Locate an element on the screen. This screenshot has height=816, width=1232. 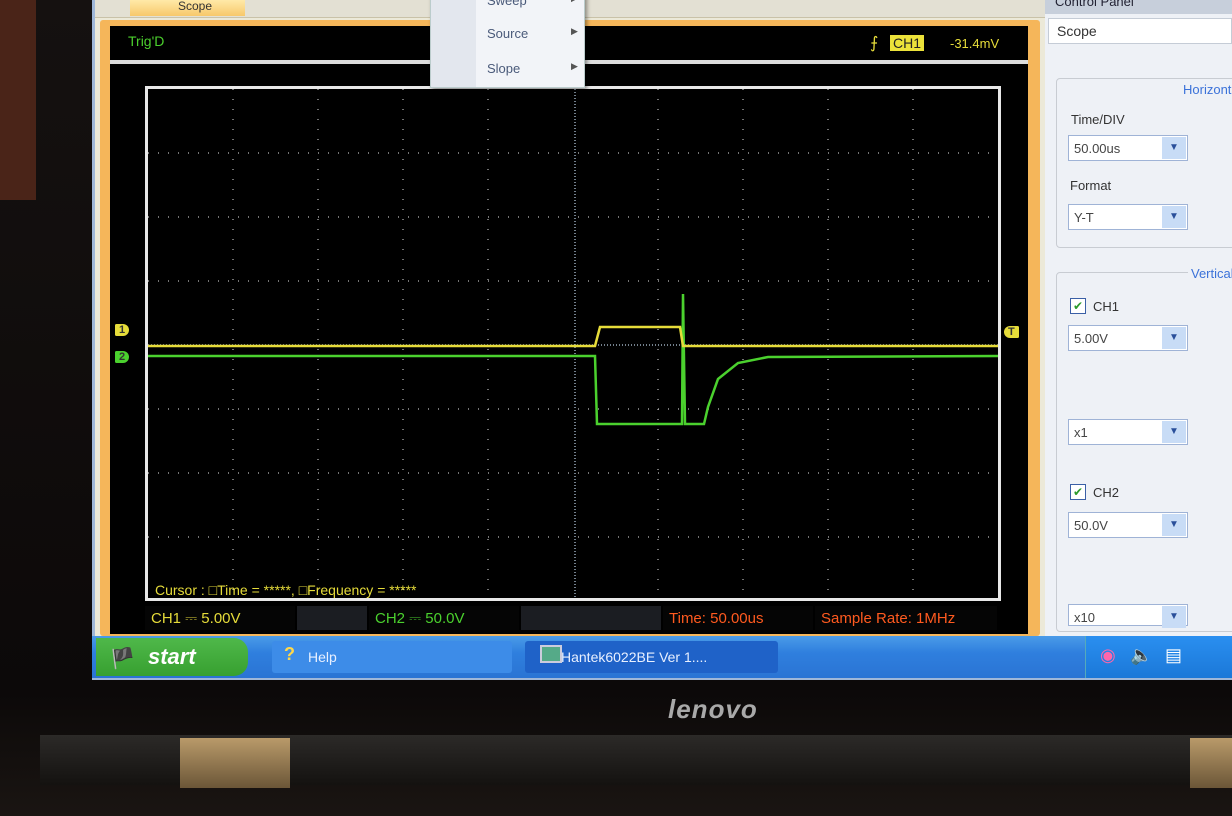
help-icon: ? is located at coordinates (289, 654).